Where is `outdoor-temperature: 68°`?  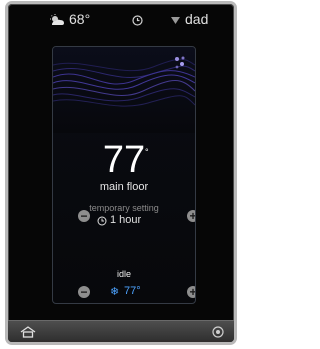
outdoor-temperature: 68° is located at coordinates (80, 19).